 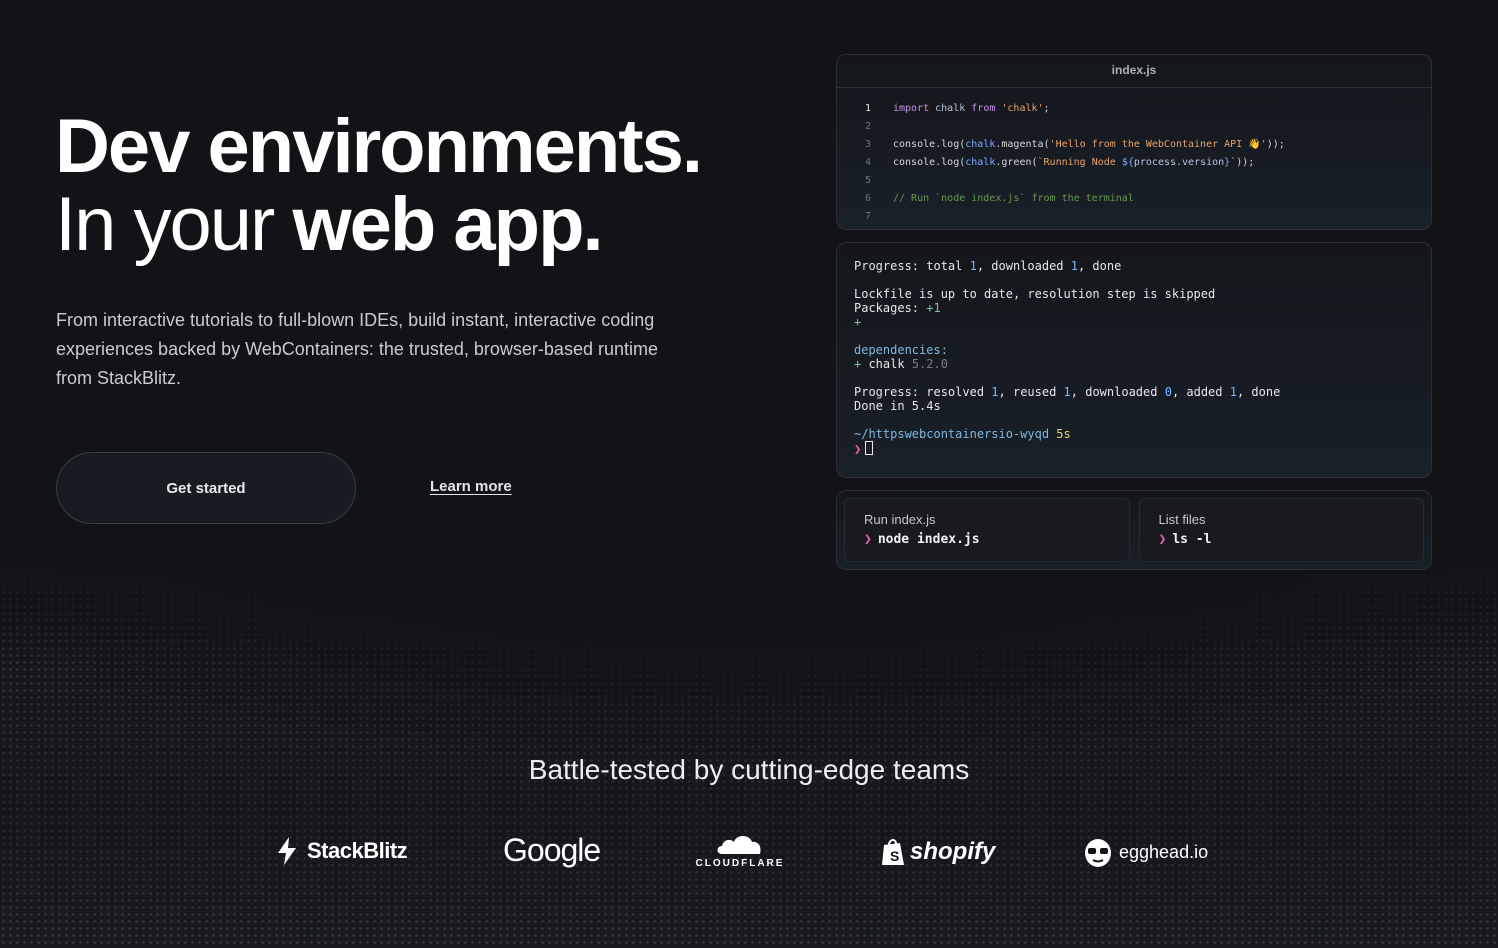 What do you see at coordinates (901, 364) in the screenshot?
I see `terminal-line: + chalk 5.2.0` at bounding box center [901, 364].